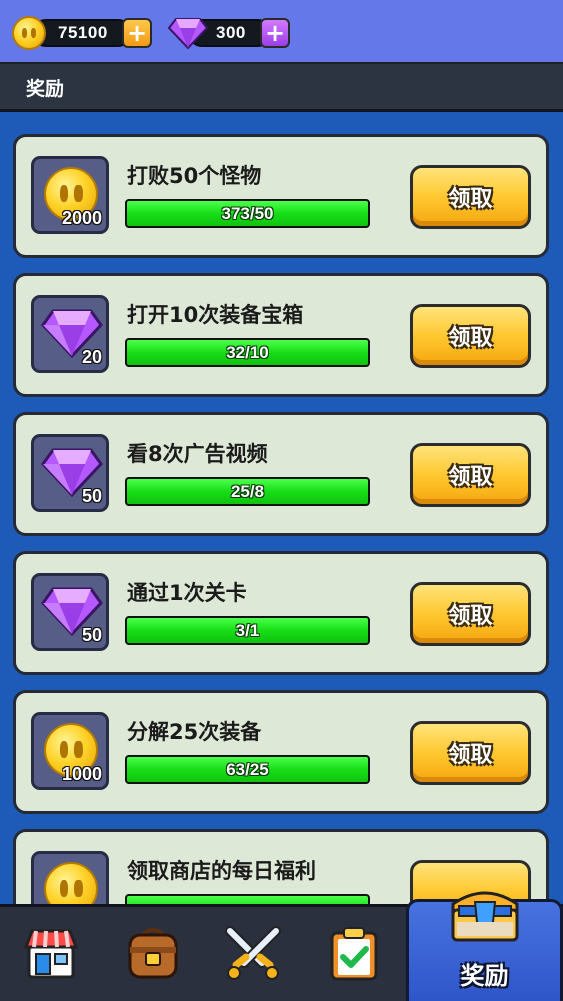 Image resolution: width=563 pixels, height=1001 pixels. What do you see at coordinates (81, 218) in the screenshot?
I see `reward-amount: 2000` at bounding box center [81, 218].